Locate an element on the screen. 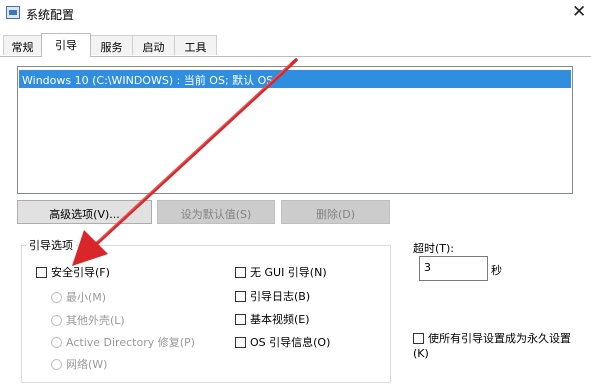 The width and height of the screenshot is (591, 386). safe-boot-option: 安全引导(F) is located at coordinates (73, 272).